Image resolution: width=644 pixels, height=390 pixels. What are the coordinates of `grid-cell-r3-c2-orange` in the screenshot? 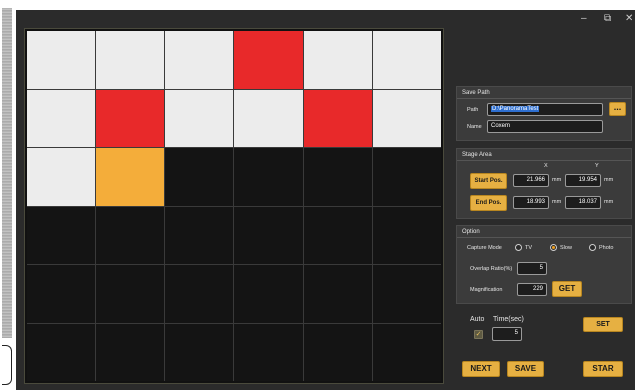 It's located at (130, 177).